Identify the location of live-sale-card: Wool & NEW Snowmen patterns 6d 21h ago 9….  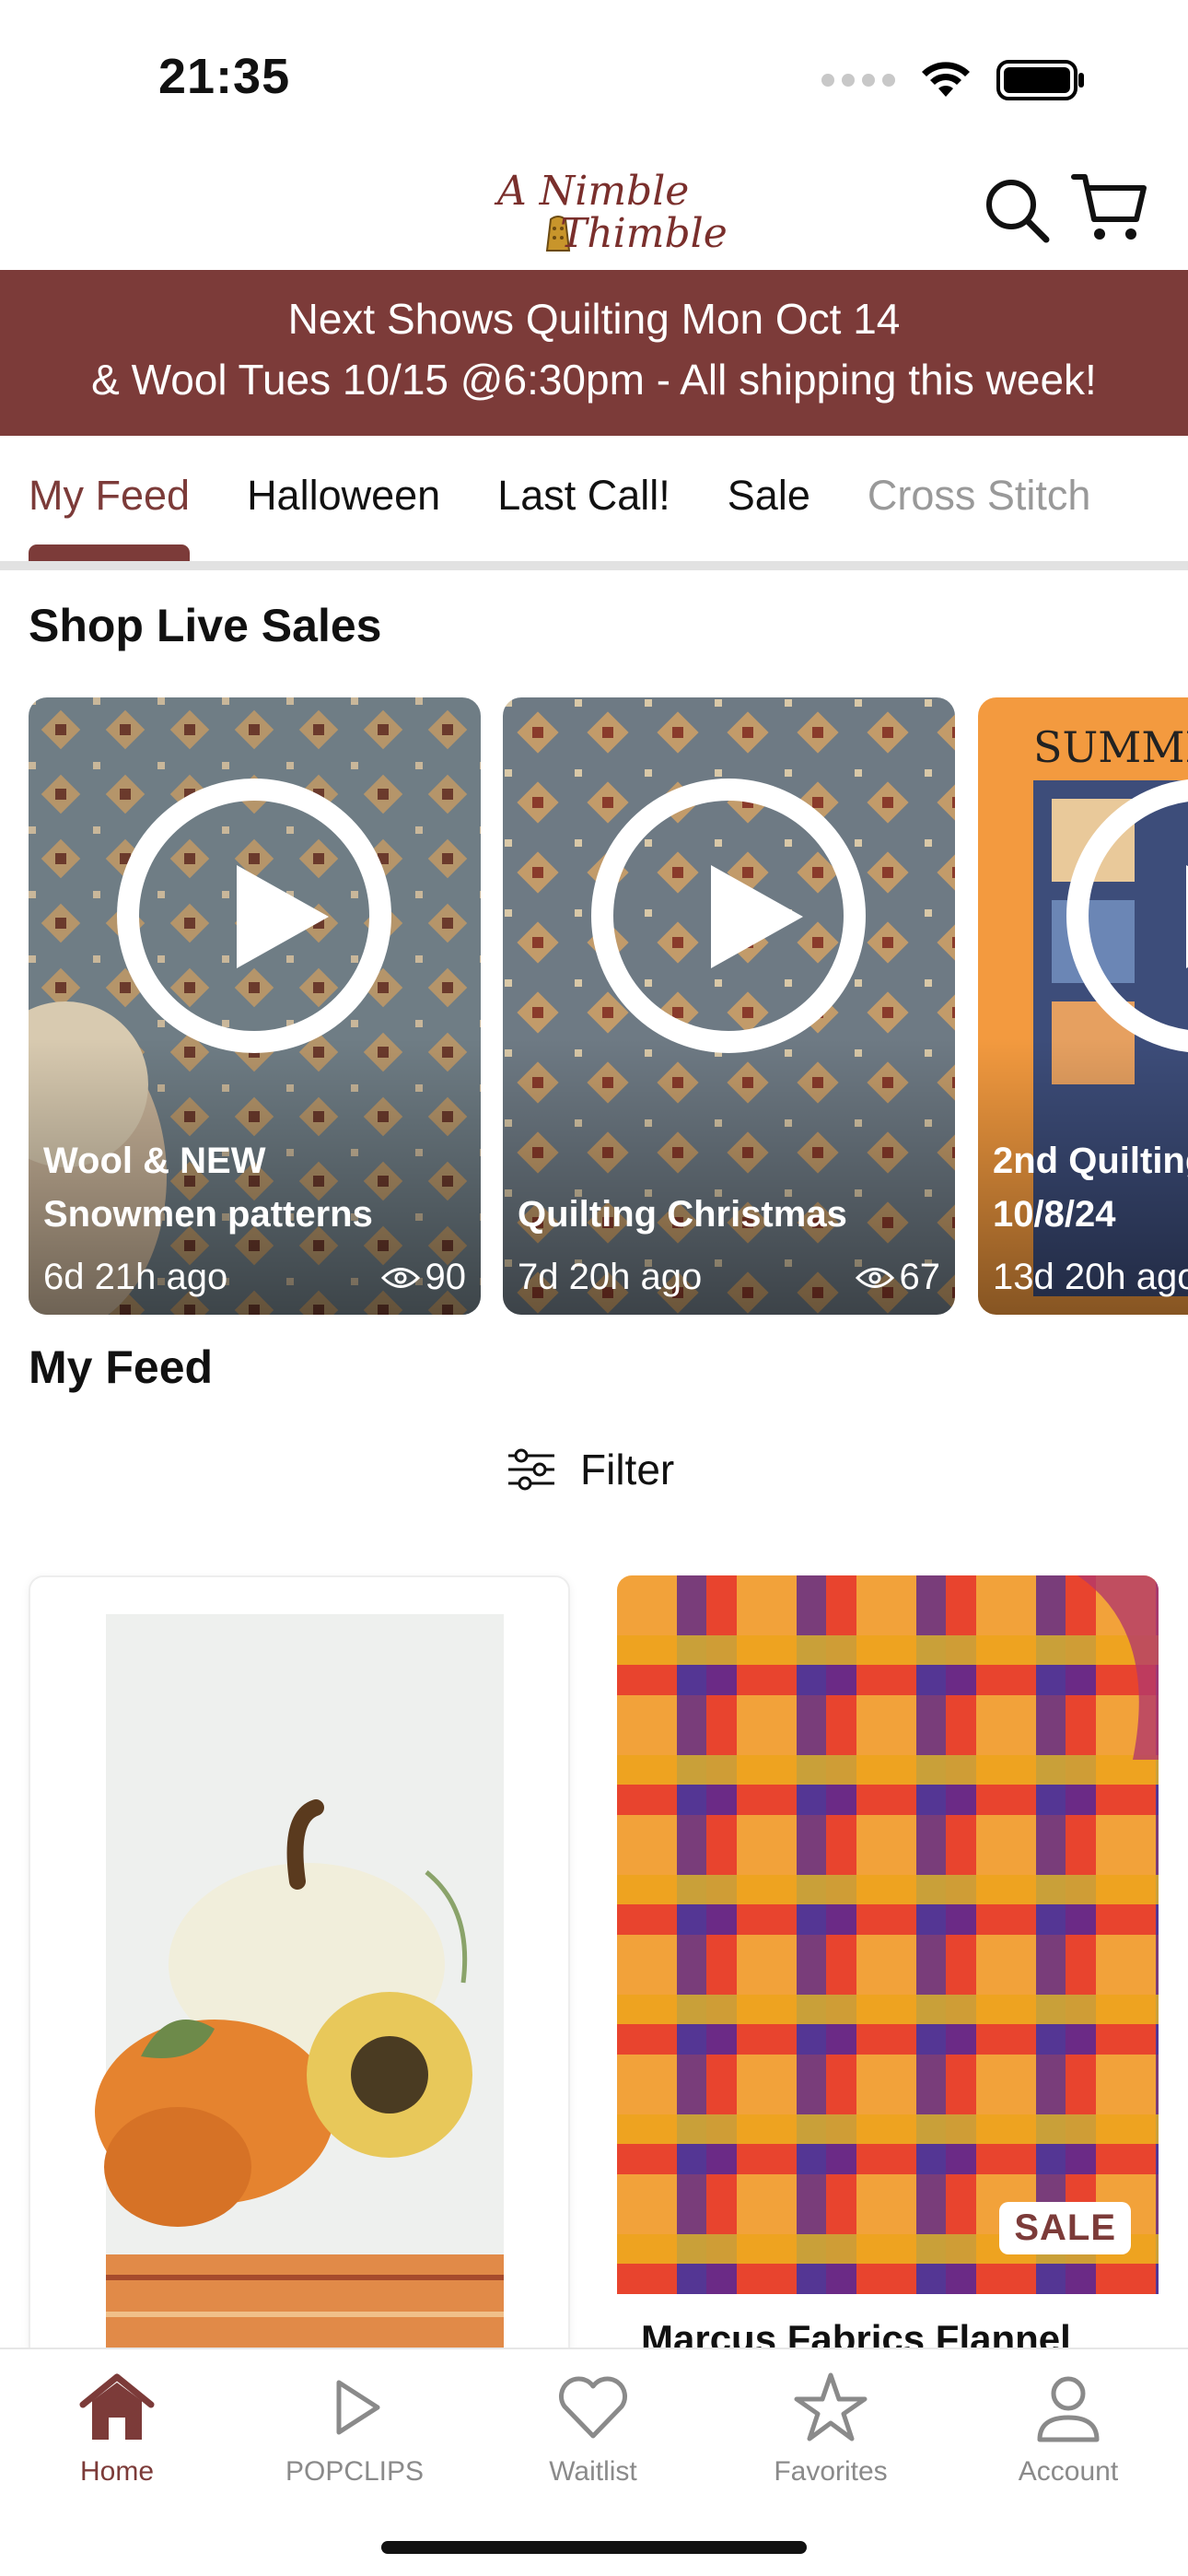
(255, 1006).